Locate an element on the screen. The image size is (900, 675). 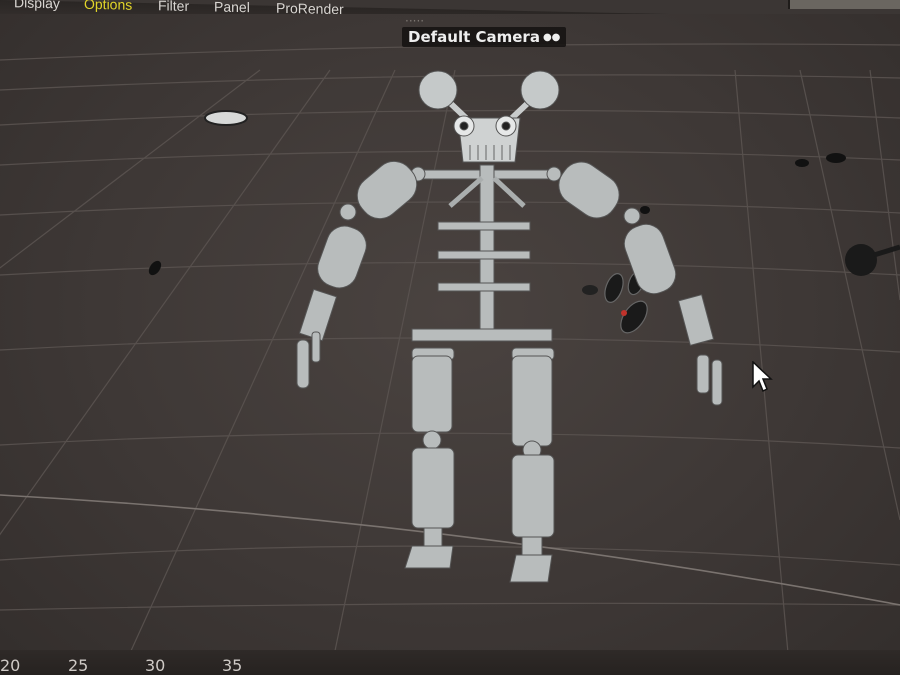
camera-selector: Default Camera ●● is located at coordinates (484, 37).